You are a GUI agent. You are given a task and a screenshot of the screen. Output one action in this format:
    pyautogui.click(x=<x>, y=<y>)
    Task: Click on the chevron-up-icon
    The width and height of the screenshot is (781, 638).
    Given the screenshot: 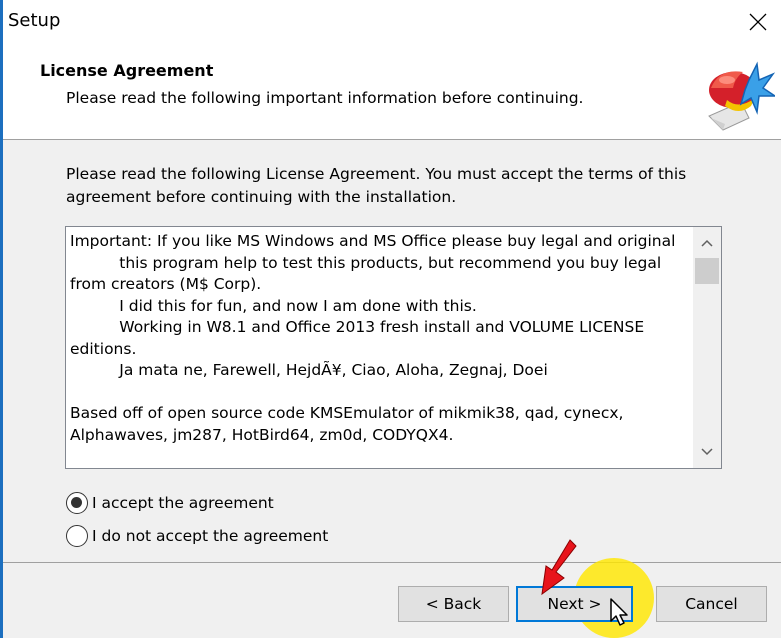 What is the action you would take?
    pyautogui.click(x=707, y=243)
    